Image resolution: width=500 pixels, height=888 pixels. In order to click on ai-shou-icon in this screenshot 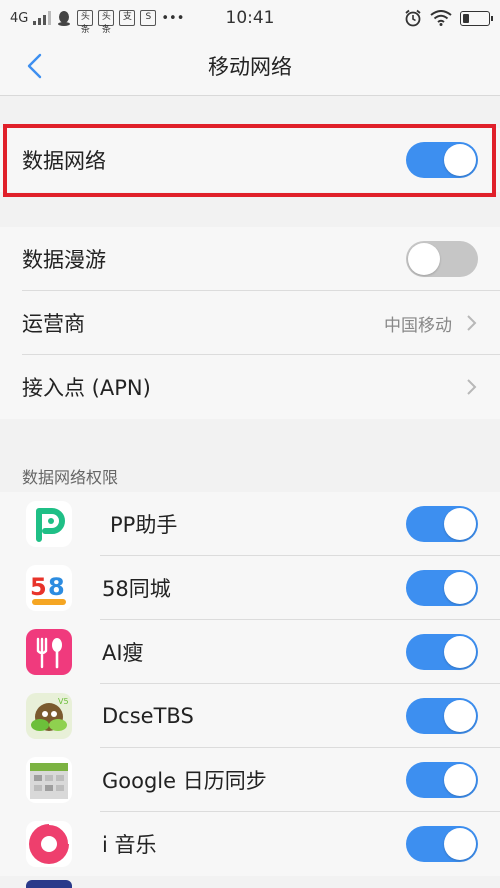, I will do `click(49, 652)`.